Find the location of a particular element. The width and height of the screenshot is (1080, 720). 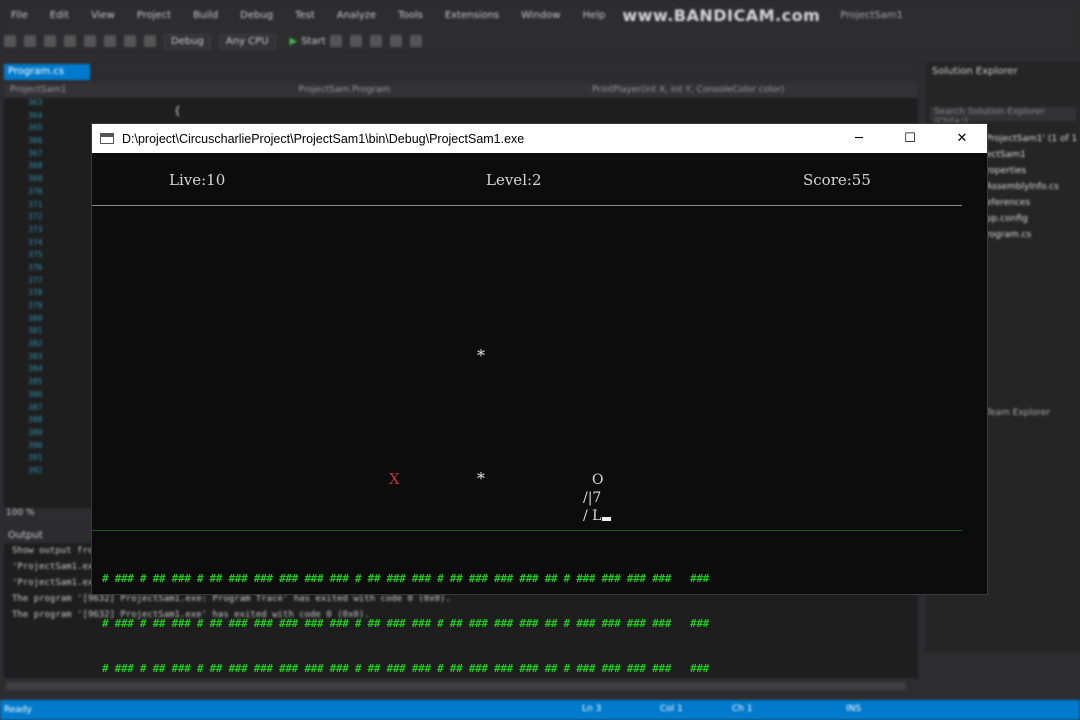

line-number: 383 is located at coordinates (35, 356).